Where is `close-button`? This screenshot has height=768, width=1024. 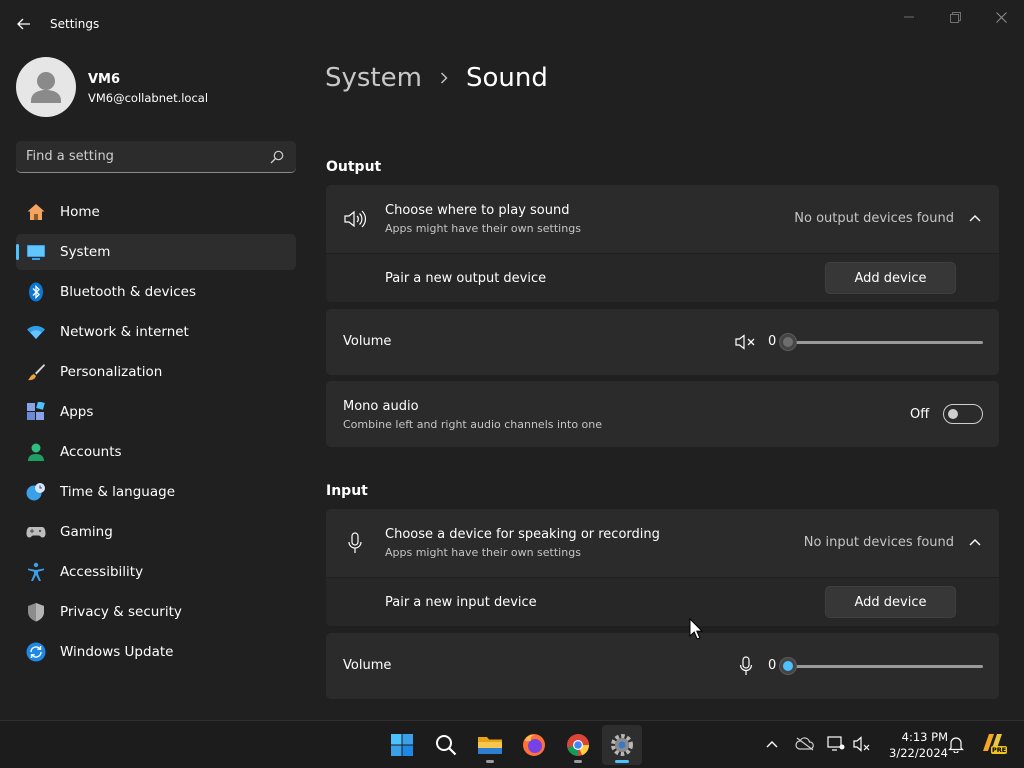 close-button is located at coordinates (1001, 17).